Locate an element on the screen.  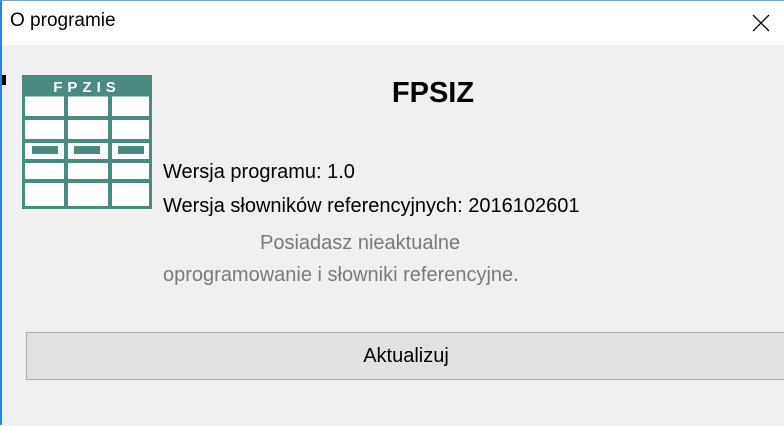
close-icon is located at coordinates (761, 23).